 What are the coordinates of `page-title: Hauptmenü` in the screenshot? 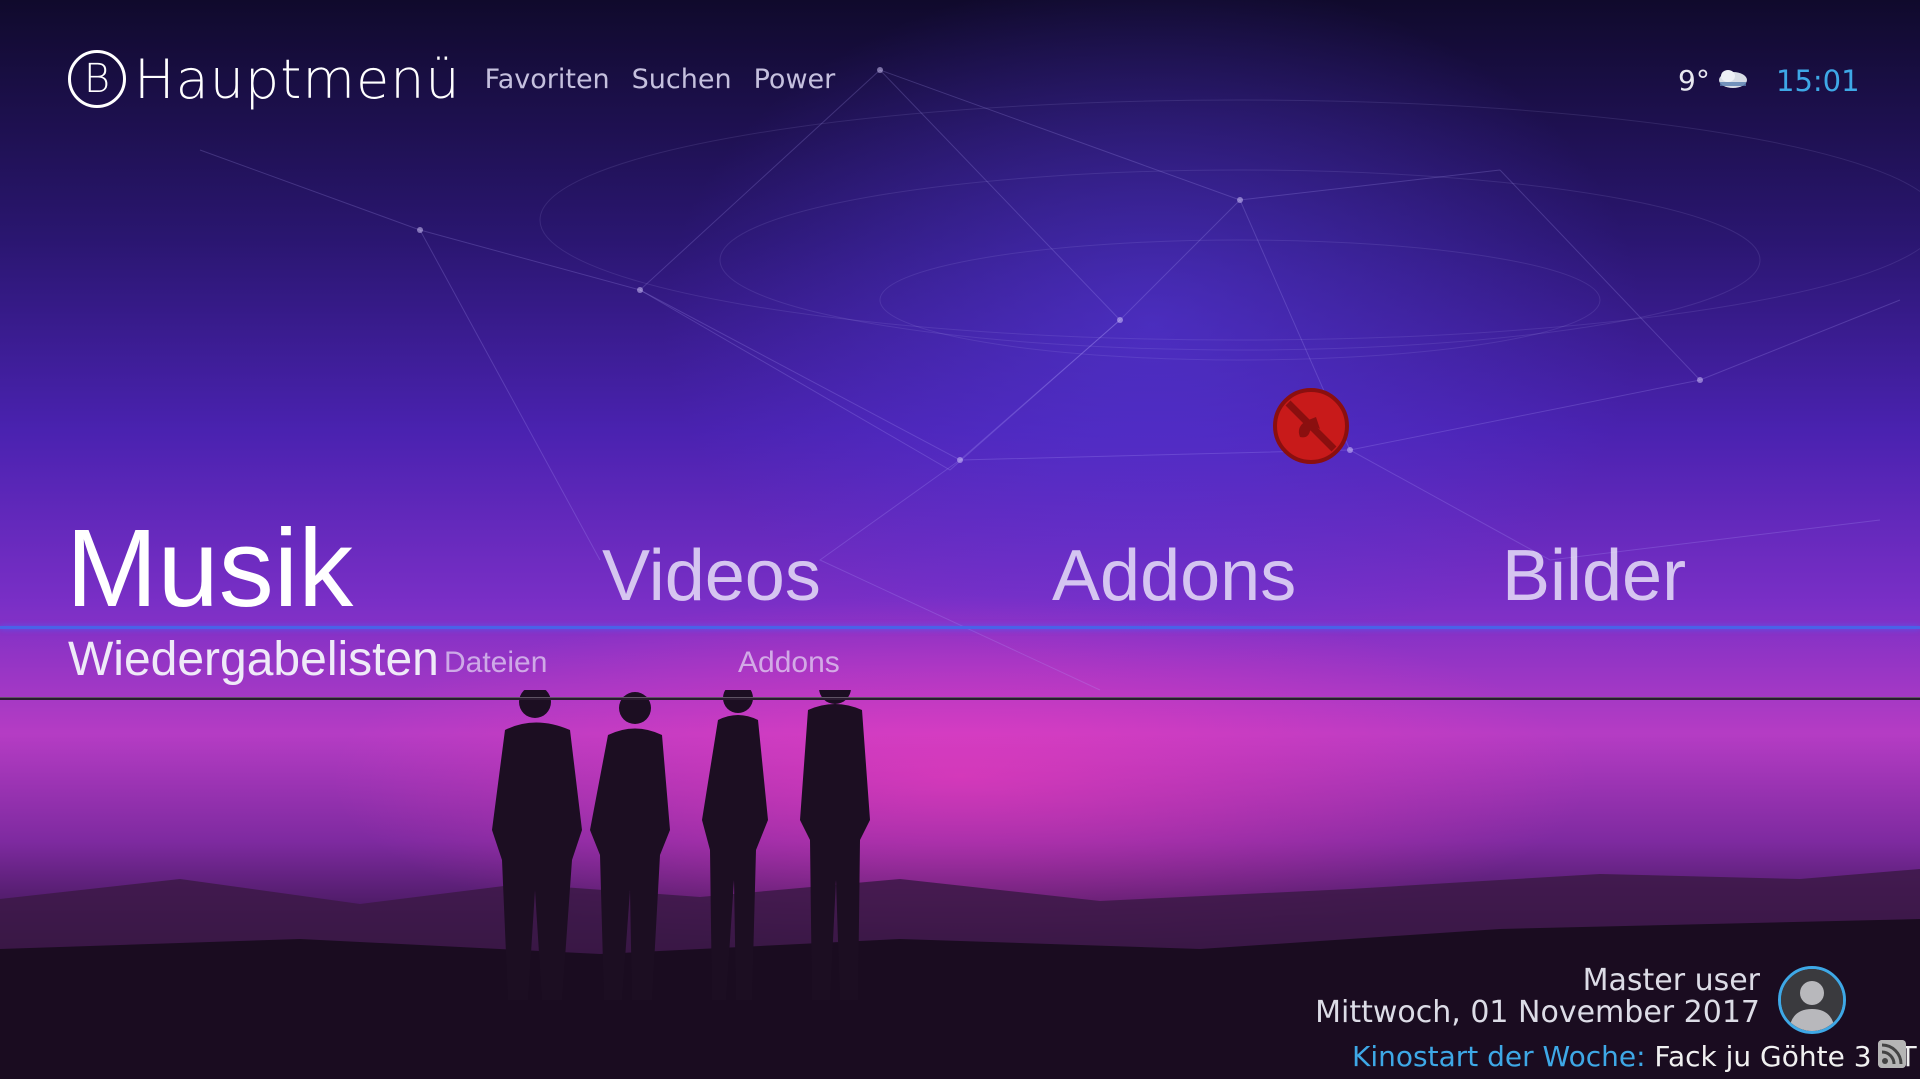 It's located at (297, 79).